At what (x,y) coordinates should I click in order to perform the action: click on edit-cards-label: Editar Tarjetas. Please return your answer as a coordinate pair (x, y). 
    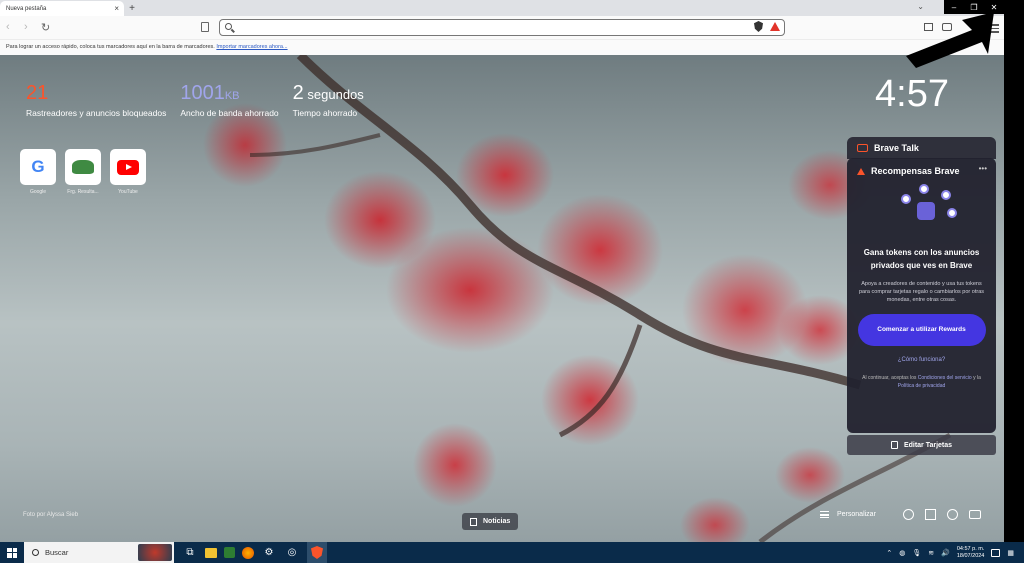
    Looking at the image, I should click on (928, 445).